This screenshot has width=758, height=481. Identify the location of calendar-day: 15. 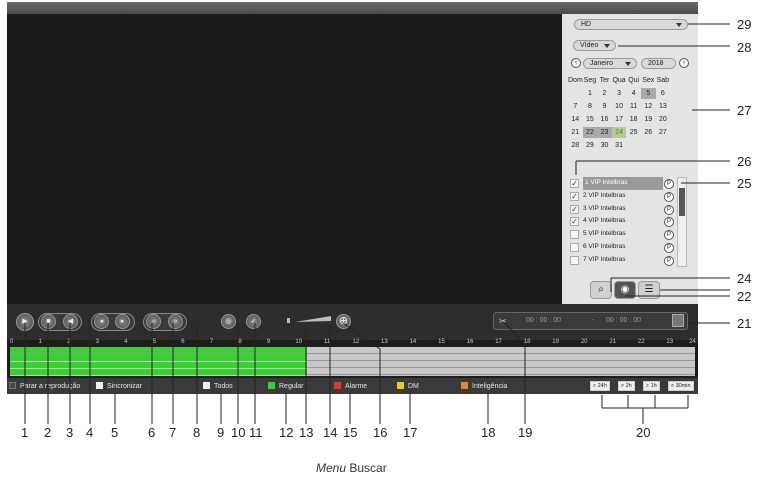
(590, 119).